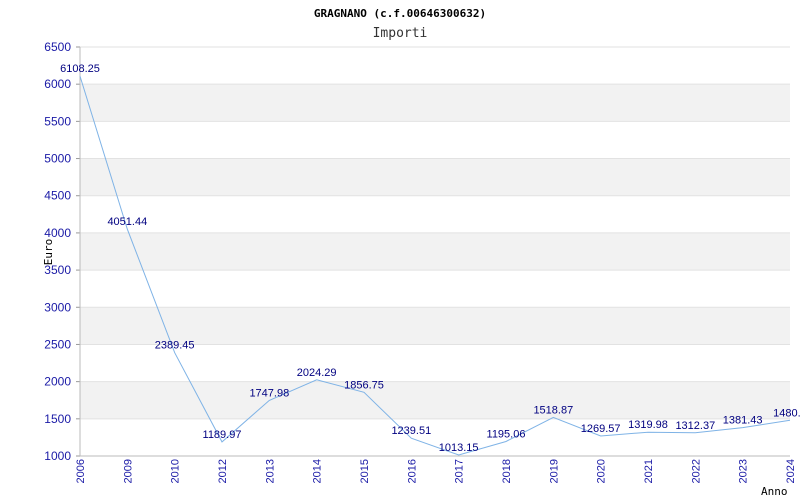  Describe the element at coordinates (127, 222) in the screenshot. I see `data-label: 4051.44` at that location.